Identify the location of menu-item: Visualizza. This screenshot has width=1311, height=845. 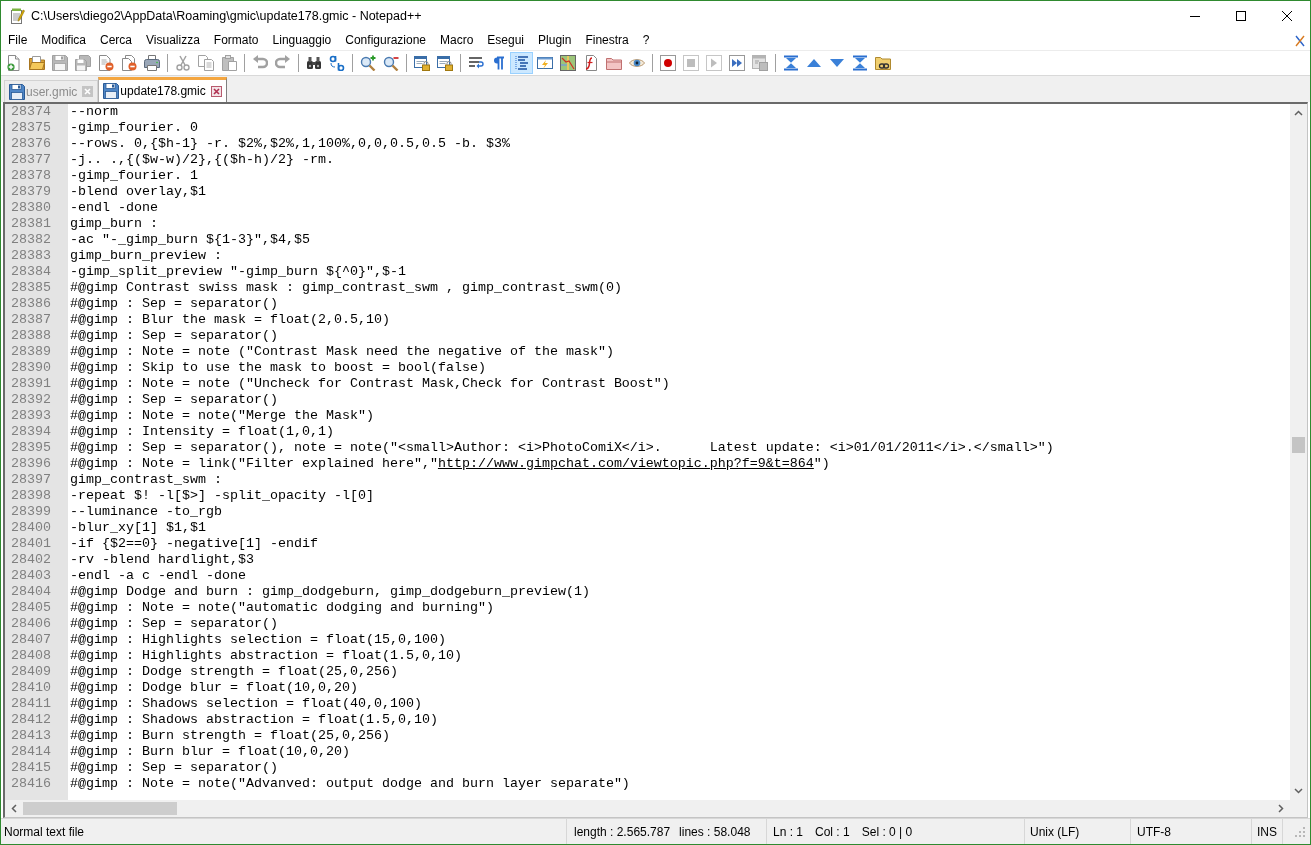
(173, 40).